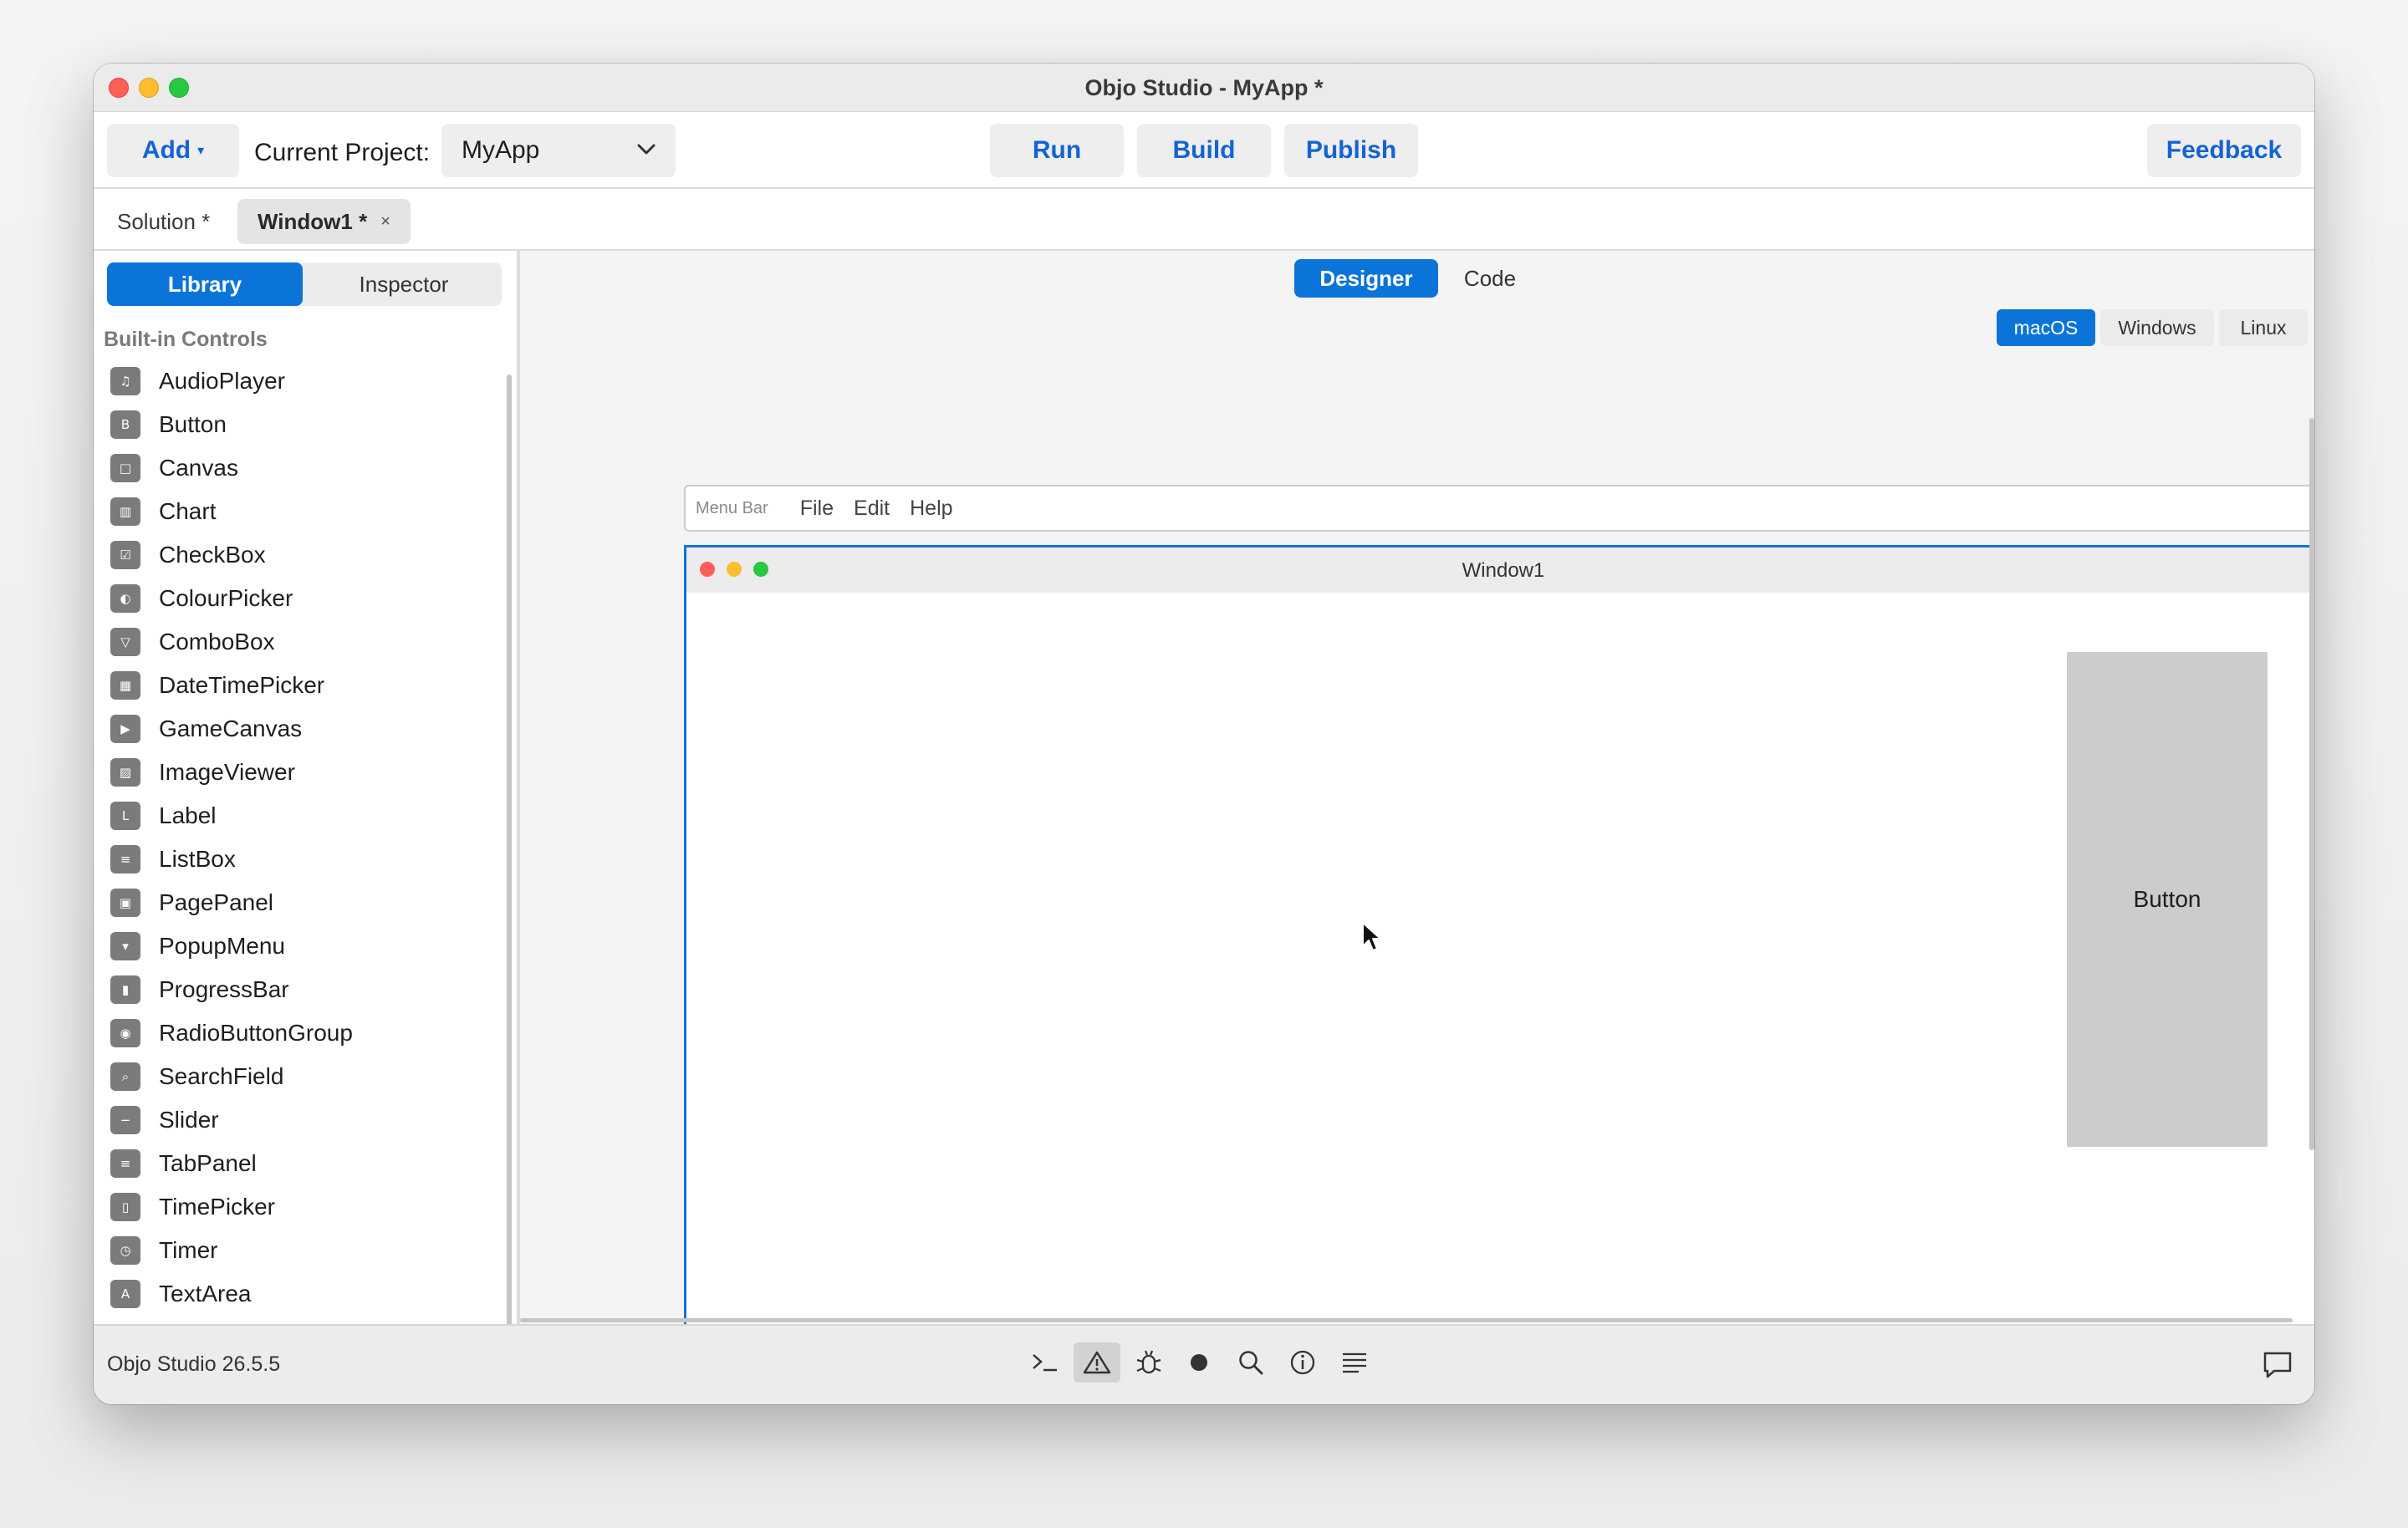  I want to click on platform-tabs: macOS Windows Linux, so click(2155, 329).